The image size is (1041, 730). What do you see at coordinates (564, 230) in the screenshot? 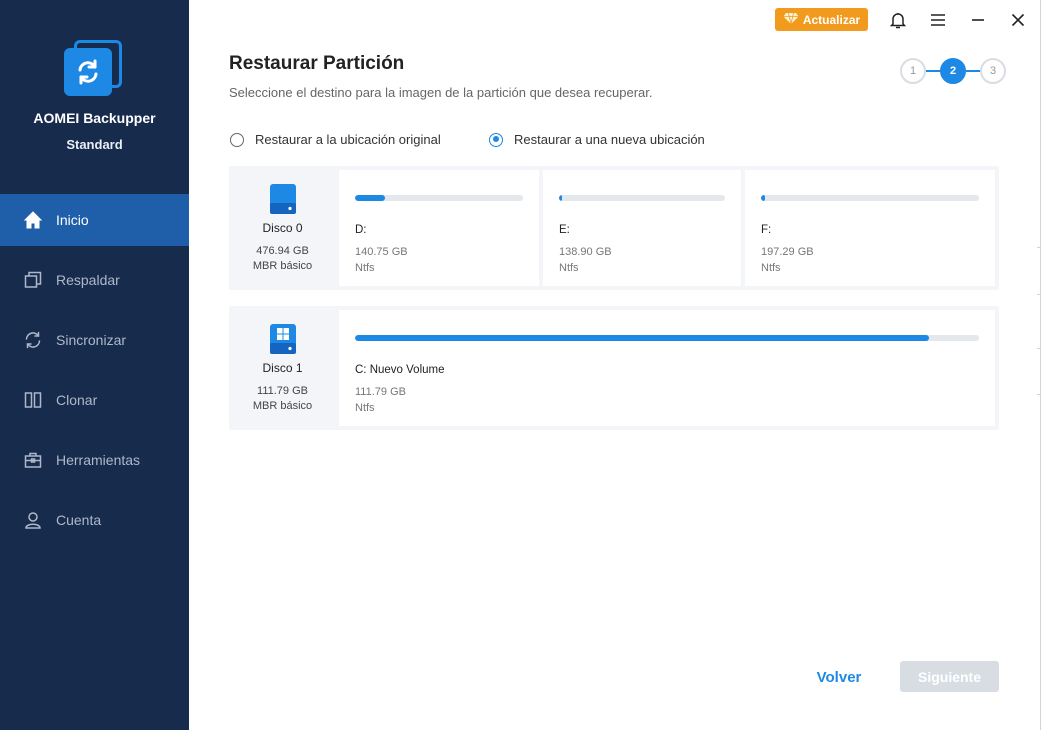
I see `partition-label: E:` at bounding box center [564, 230].